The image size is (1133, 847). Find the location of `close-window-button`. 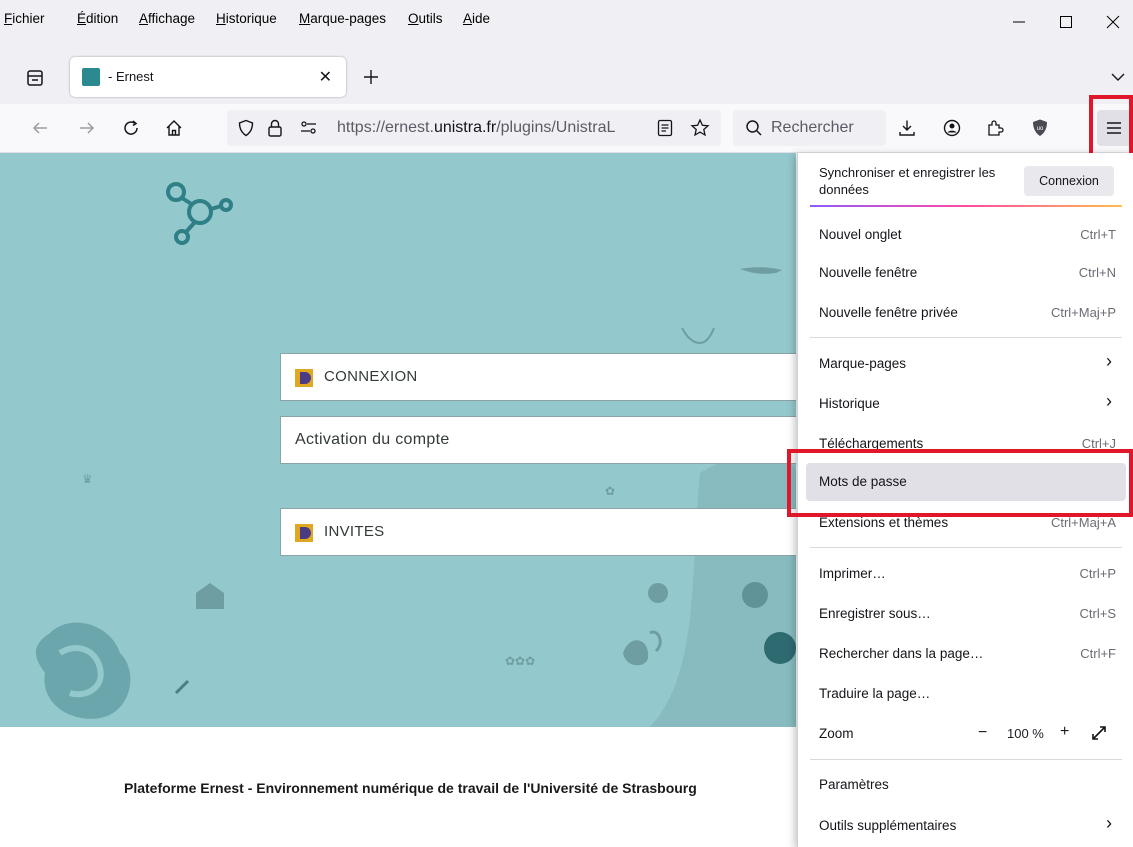

close-window-button is located at coordinates (1113, 22).